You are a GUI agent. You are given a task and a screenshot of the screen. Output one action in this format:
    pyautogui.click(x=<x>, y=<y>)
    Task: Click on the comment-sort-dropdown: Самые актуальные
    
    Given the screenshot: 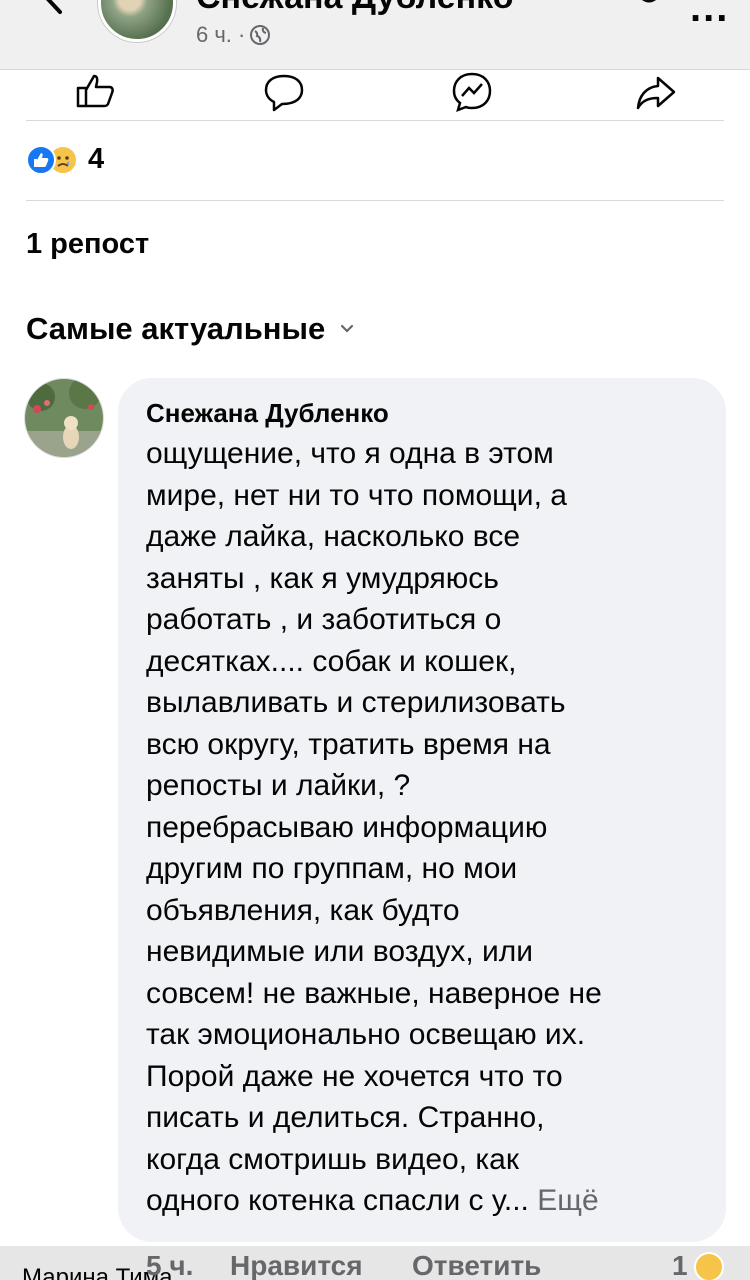 What is the action you would take?
    pyautogui.click(x=190, y=329)
    